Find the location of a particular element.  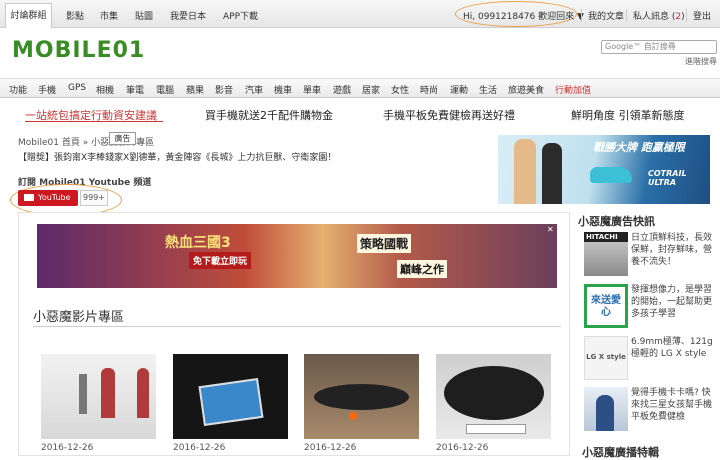

category-item: 居家 is located at coordinates (371, 89).